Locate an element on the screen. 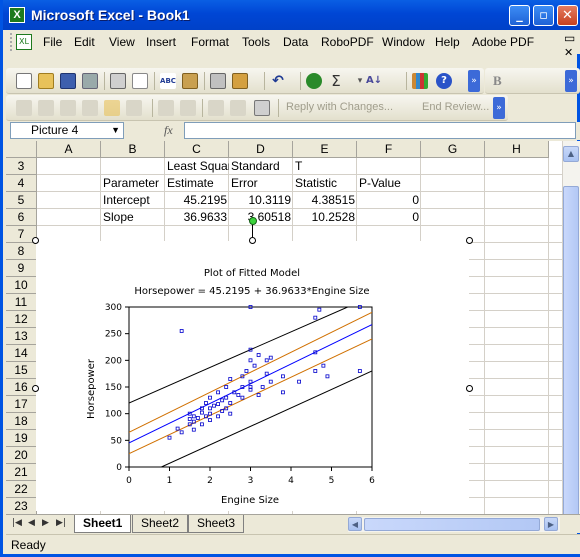 The width and height of the screenshot is (580, 557). menu-adobe-pdf: Adobe PDF is located at coordinates (503, 42).